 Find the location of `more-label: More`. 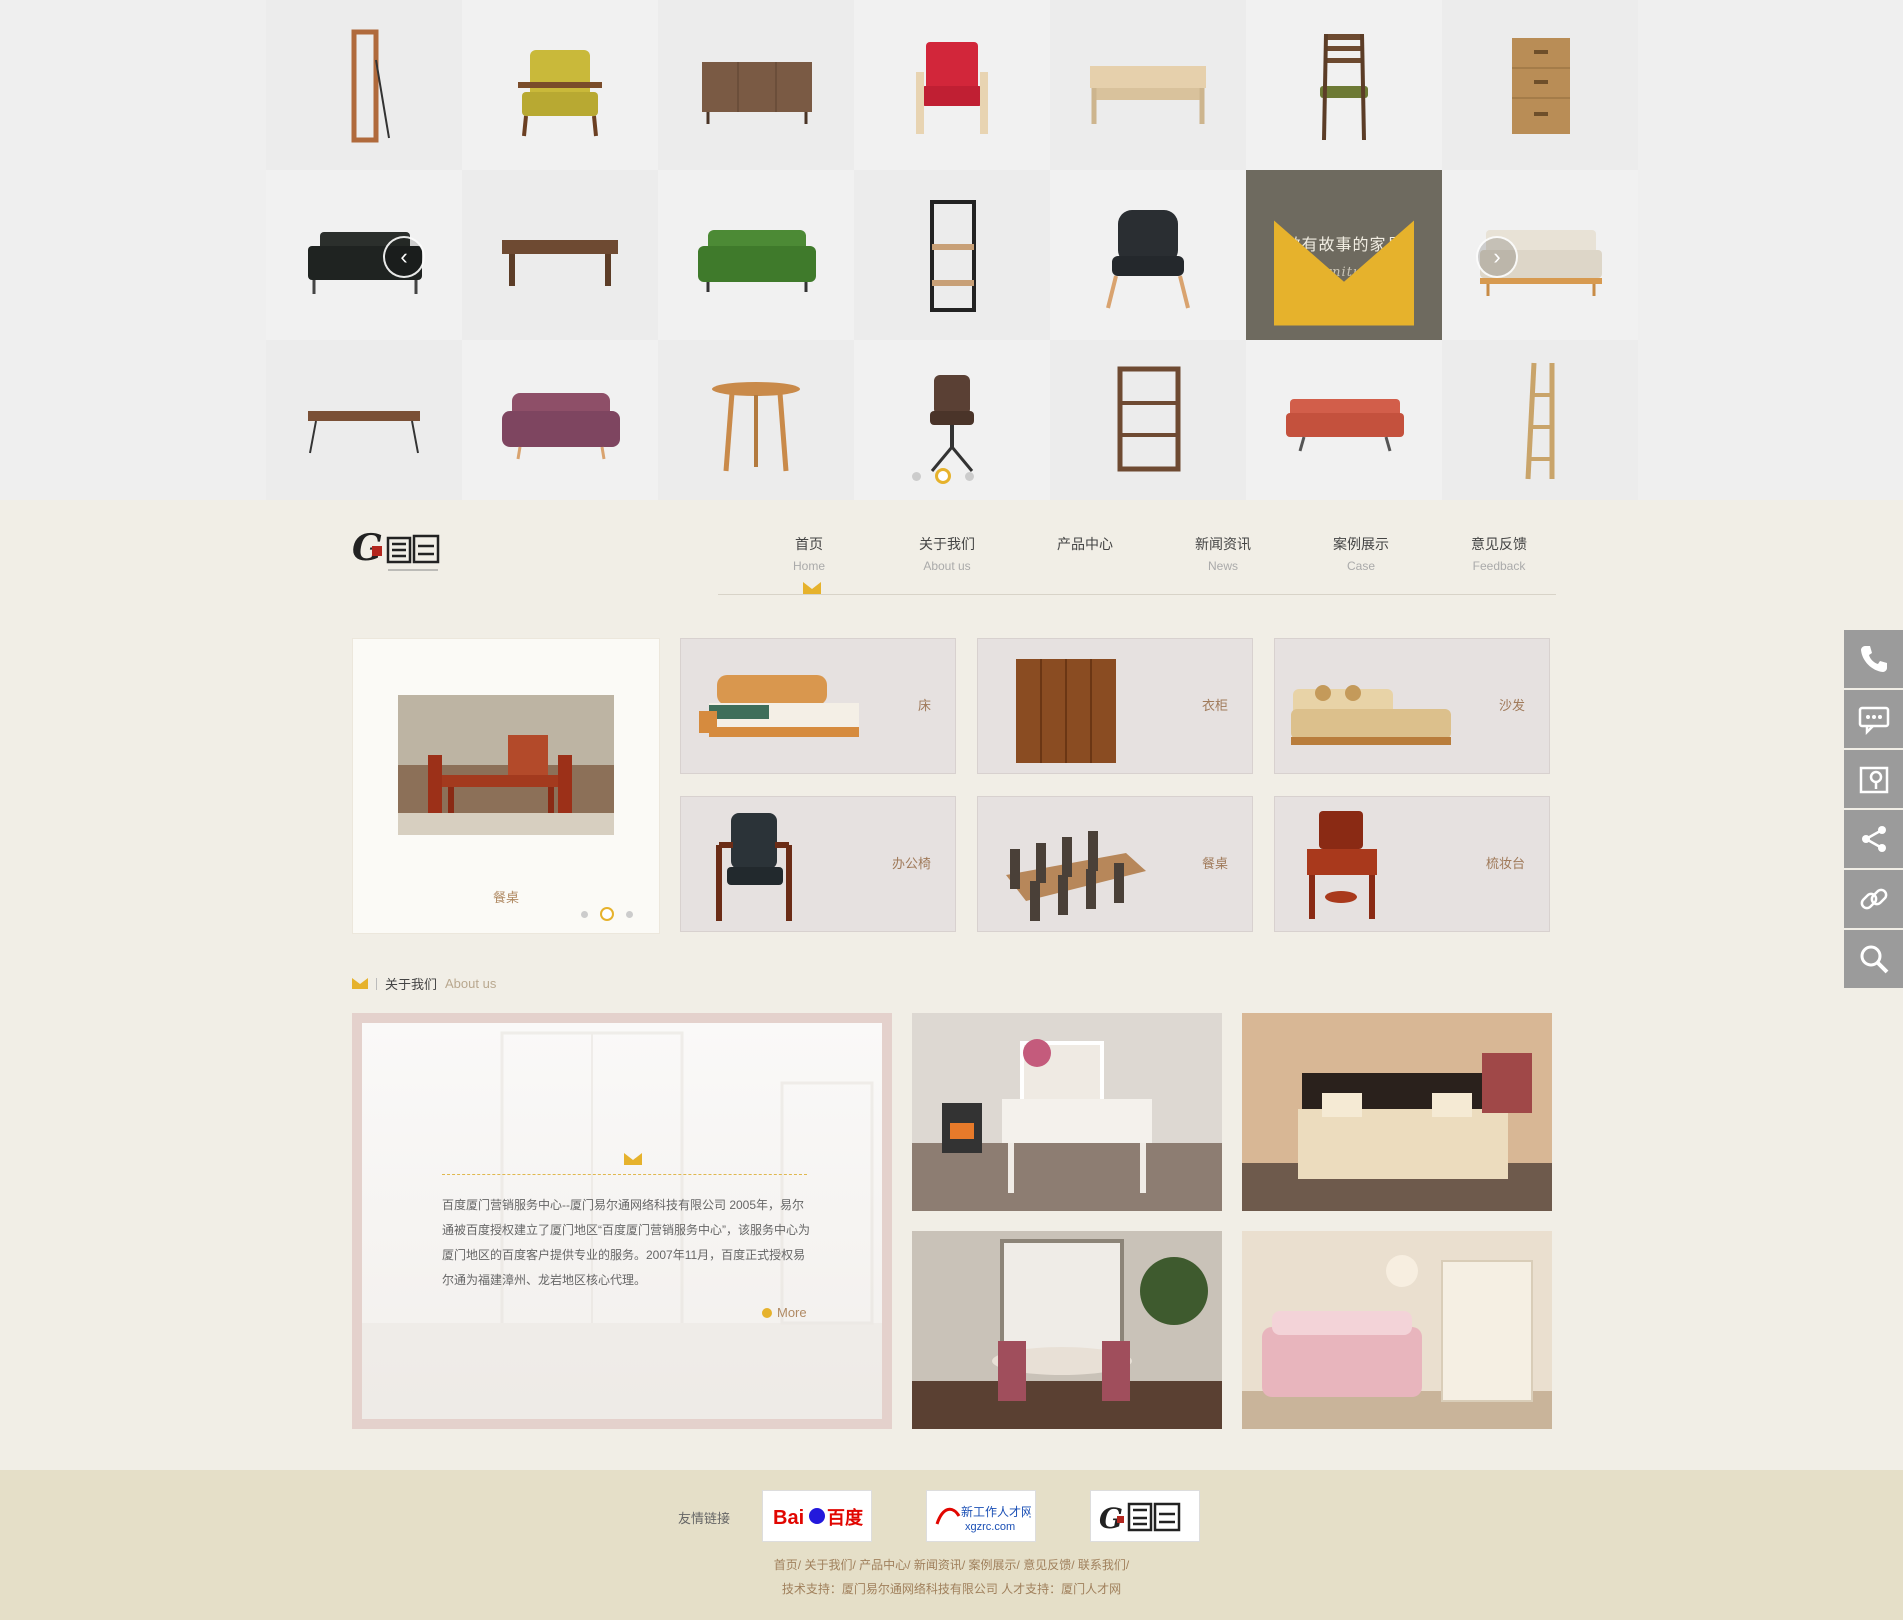

more-label: More is located at coordinates (792, 1312).